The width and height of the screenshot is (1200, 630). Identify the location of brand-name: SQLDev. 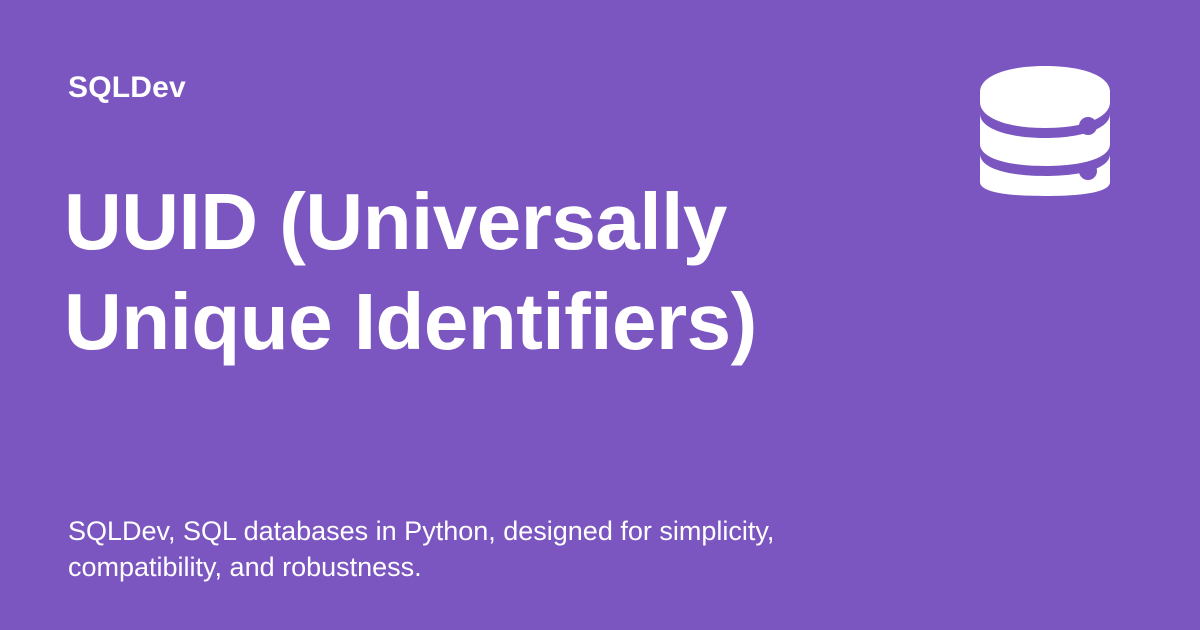
(127, 87).